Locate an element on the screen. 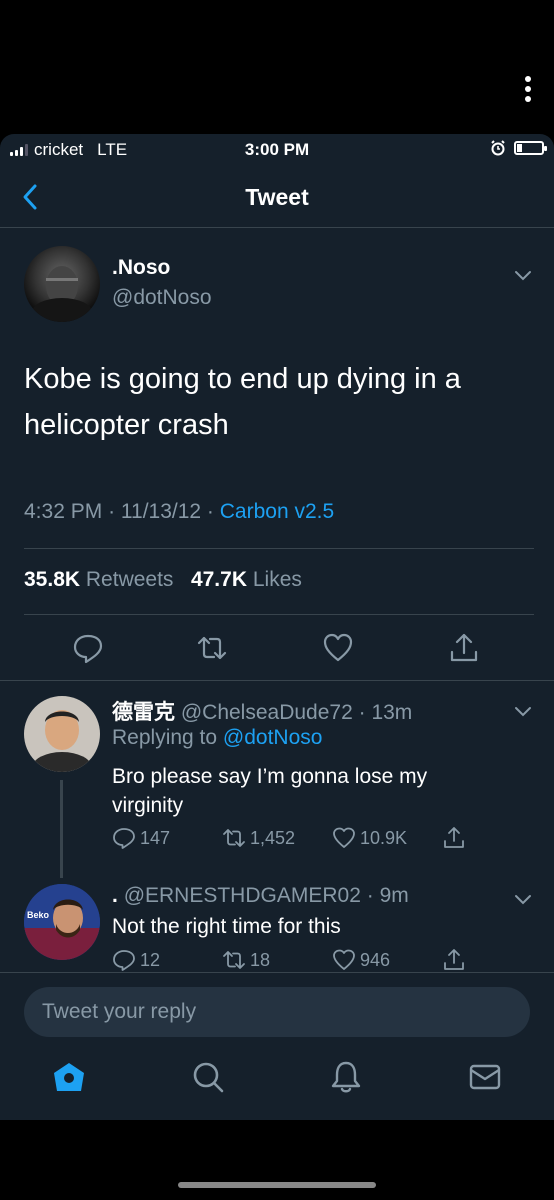 This screenshot has height=1200, width=554. reply-header: 德雷克 @ChelseaDude72 · 13m is located at coordinates (262, 711).